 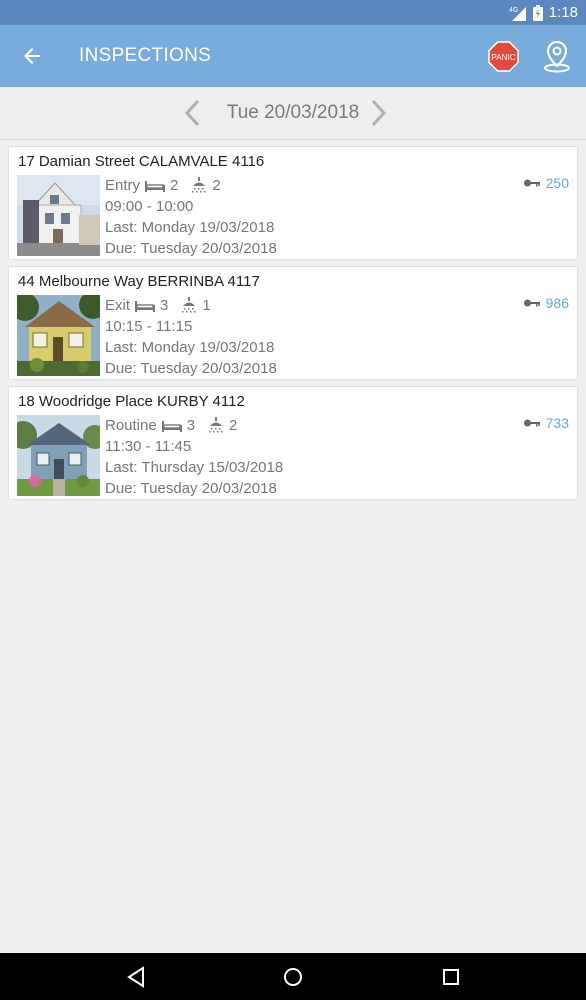 I want to click on key-number-text: 250, so click(x=557, y=183).